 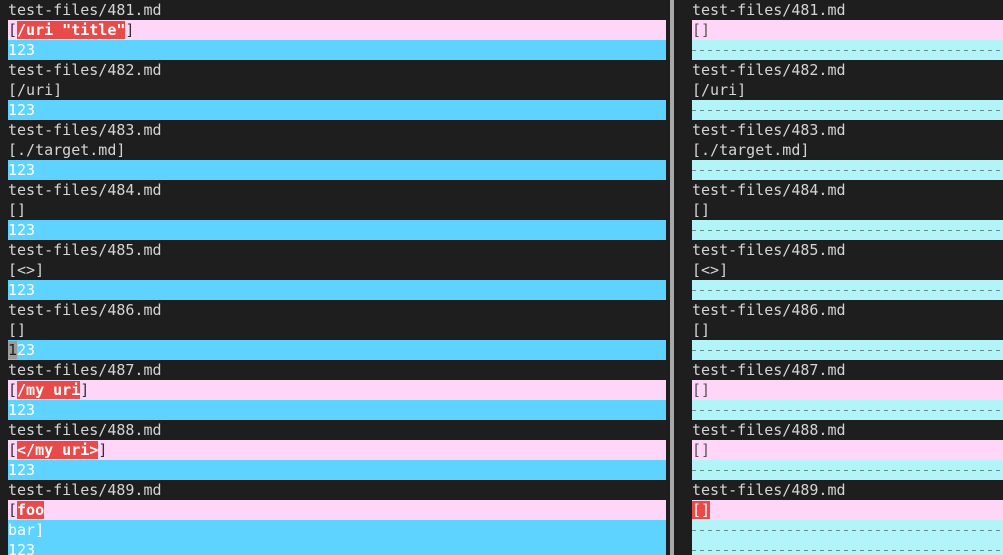 What do you see at coordinates (13, 350) in the screenshot?
I see `text-cursor: 1` at bounding box center [13, 350].